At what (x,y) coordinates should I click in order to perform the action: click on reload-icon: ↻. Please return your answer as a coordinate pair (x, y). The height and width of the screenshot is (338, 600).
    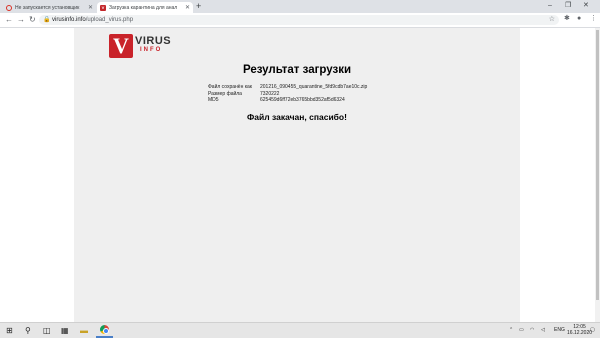
    Looking at the image, I should click on (32, 20).